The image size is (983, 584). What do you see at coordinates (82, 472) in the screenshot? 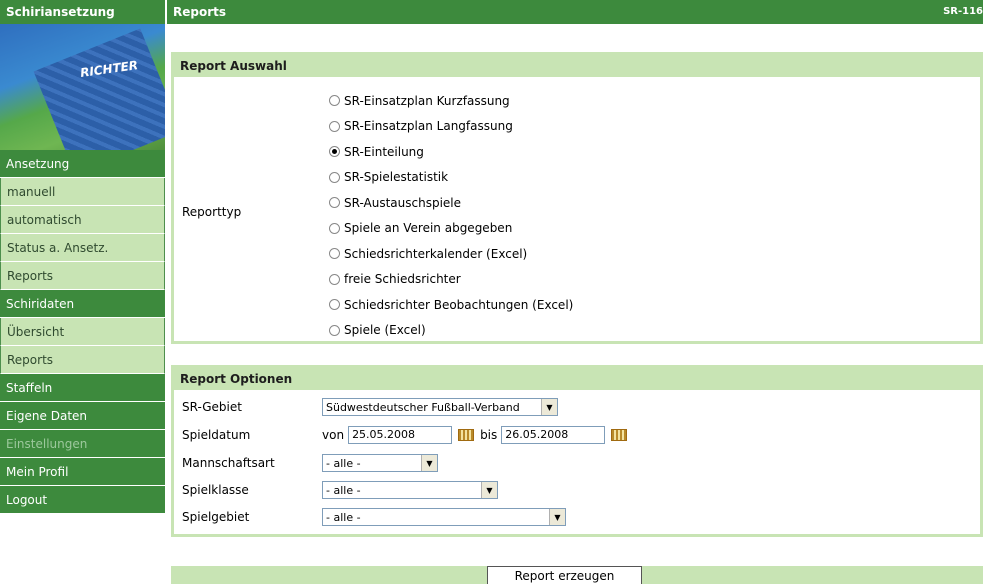
I see `sidebar-item-mein-profil: Mein Profil` at bounding box center [82, 472].